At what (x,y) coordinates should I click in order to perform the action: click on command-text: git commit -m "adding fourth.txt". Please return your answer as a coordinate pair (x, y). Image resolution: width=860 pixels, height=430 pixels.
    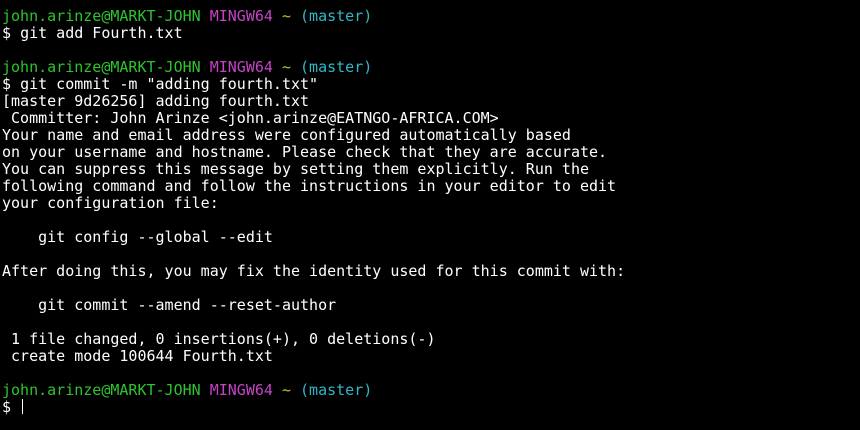
    Looking at the image, I should click on (169, 84).